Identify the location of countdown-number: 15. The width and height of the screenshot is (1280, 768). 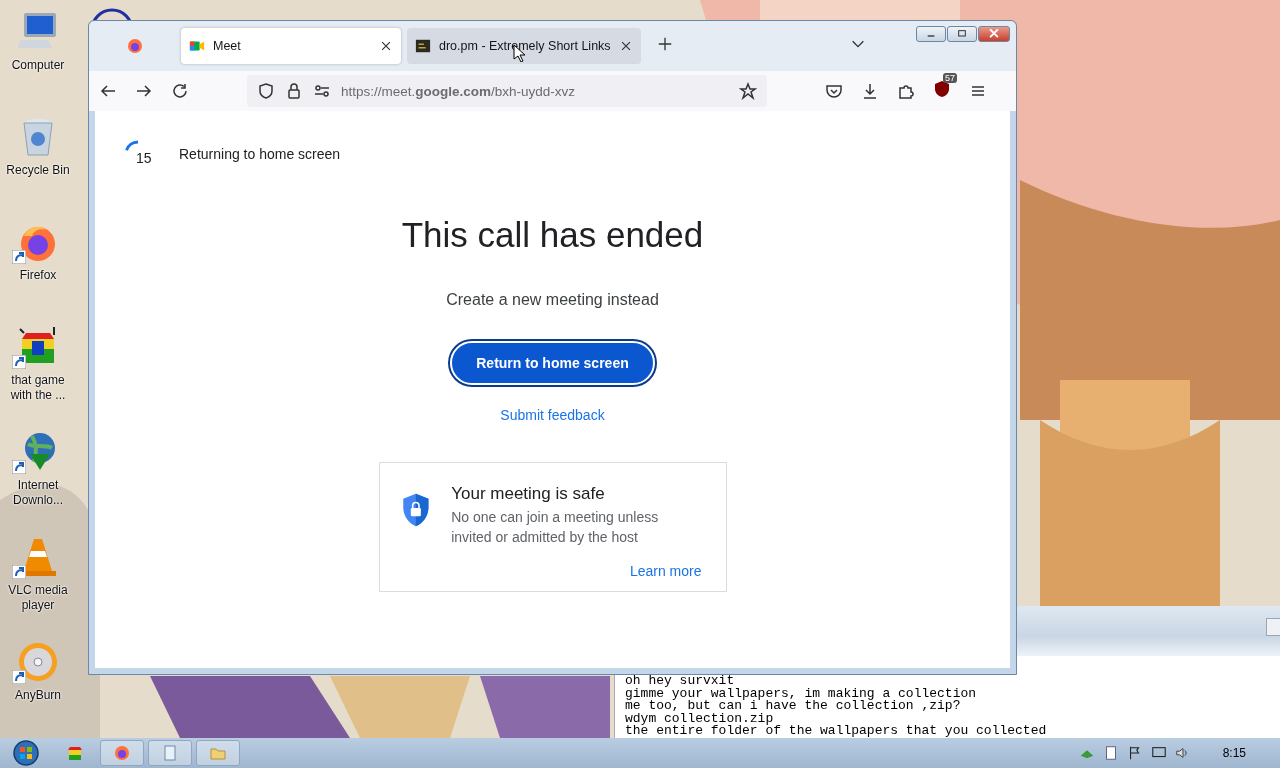
(144, 158).